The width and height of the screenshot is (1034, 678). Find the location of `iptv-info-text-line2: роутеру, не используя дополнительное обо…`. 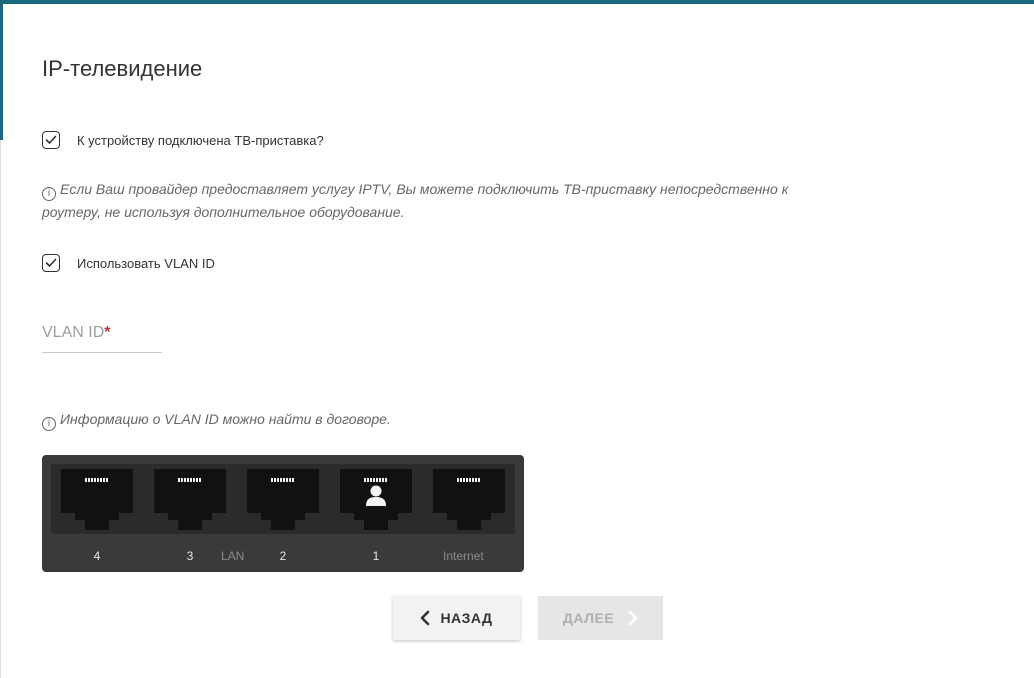

iptv-info-text-line2: роутеру, не используя дополнительное обо… is located at coordinates (223, 212).